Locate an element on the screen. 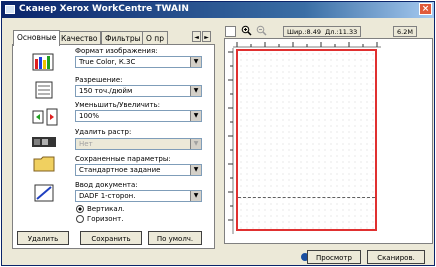 This screenshot has height=267, width=436. length-readout: Дл.:11.33 is located at coordinates (341, 32).